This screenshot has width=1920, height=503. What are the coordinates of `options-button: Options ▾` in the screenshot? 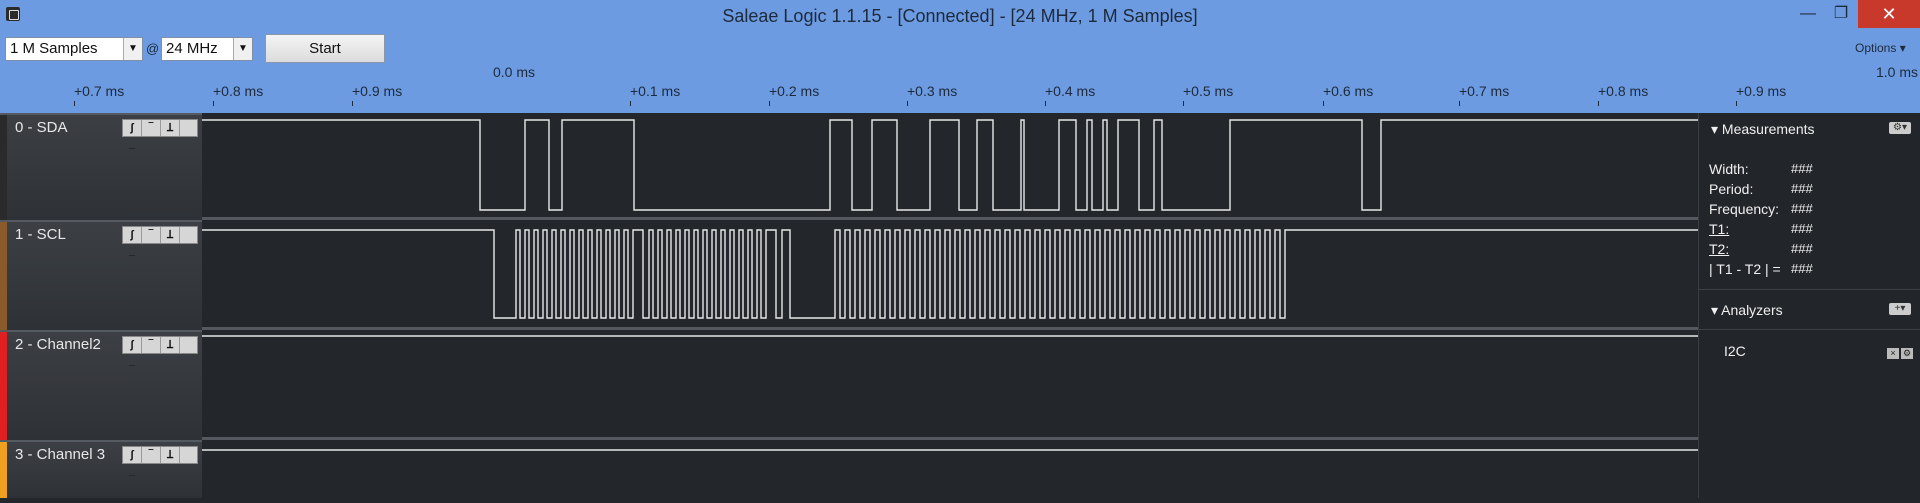 It's located at (1880, 48).